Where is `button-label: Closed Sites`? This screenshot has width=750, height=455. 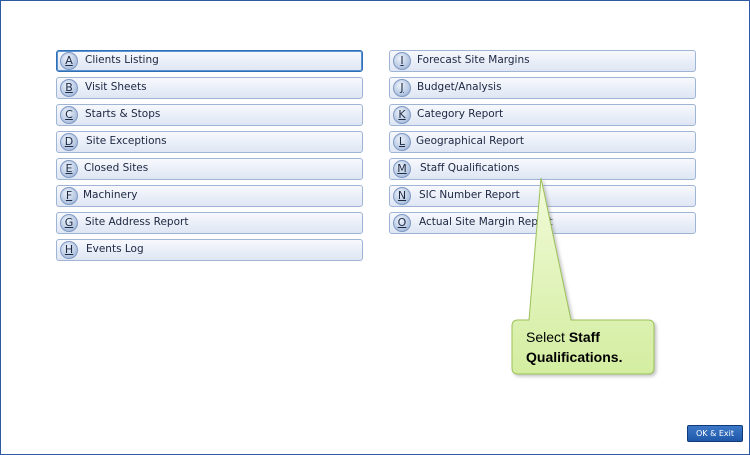 button-label: Closed Sites is located at coordinates (116, 168).